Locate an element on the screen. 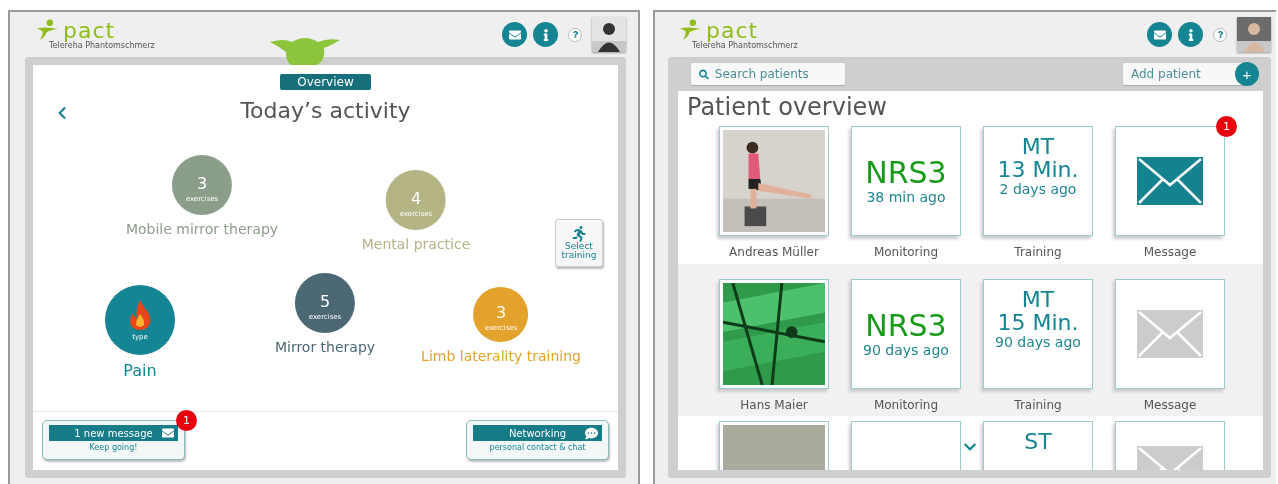 Image resolution: width=1278 pixels, height=484 pixels. patient-name: Hans Maier is located at coordinates (774, 405).